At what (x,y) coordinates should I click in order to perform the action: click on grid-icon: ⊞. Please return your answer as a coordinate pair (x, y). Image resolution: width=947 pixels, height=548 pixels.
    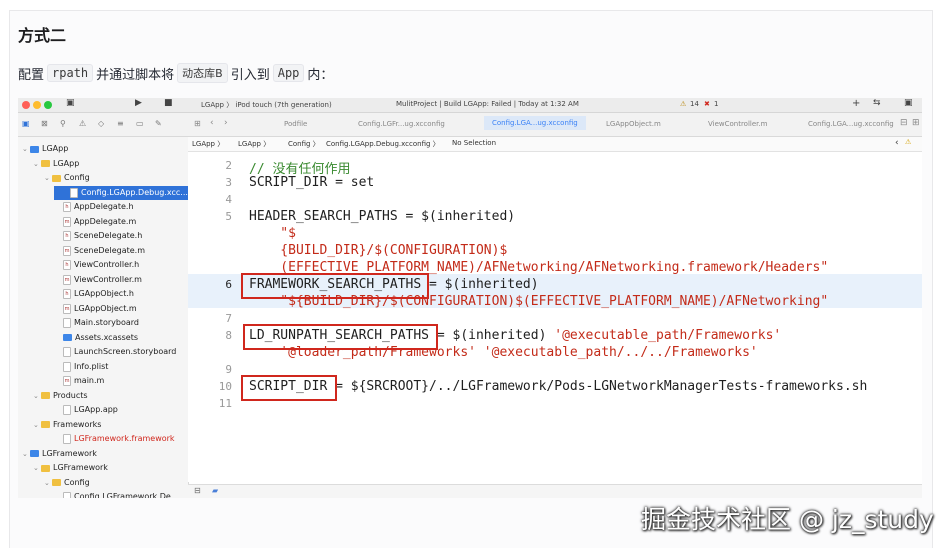
    Looking at the image, I should click on (197, 123).